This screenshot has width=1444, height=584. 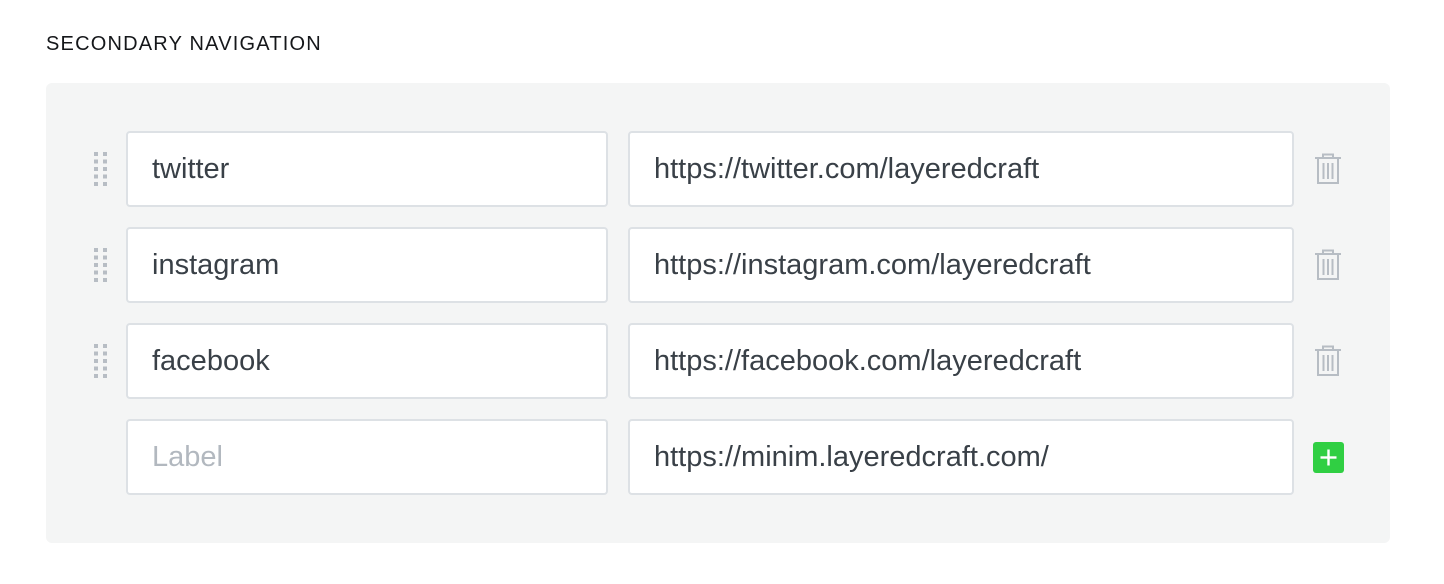 I want to click on new-nav-item-row, so click(x=718, y=457).